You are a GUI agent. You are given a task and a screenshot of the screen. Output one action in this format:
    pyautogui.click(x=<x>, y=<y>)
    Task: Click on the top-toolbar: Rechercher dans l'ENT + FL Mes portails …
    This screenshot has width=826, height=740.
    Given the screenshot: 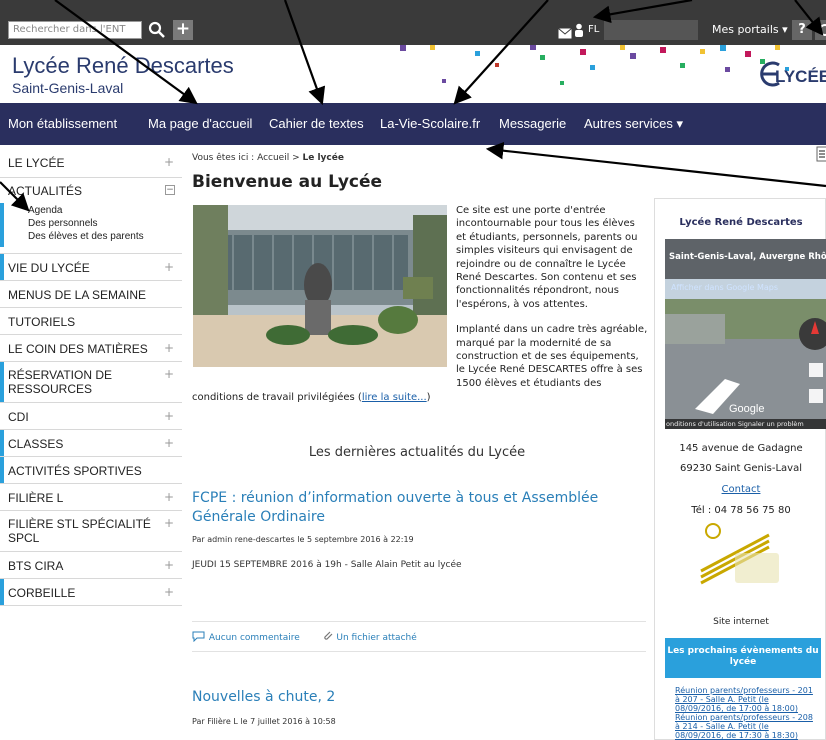 What is the action you would take?
    pyautogui.click(x=413, y=22)
    